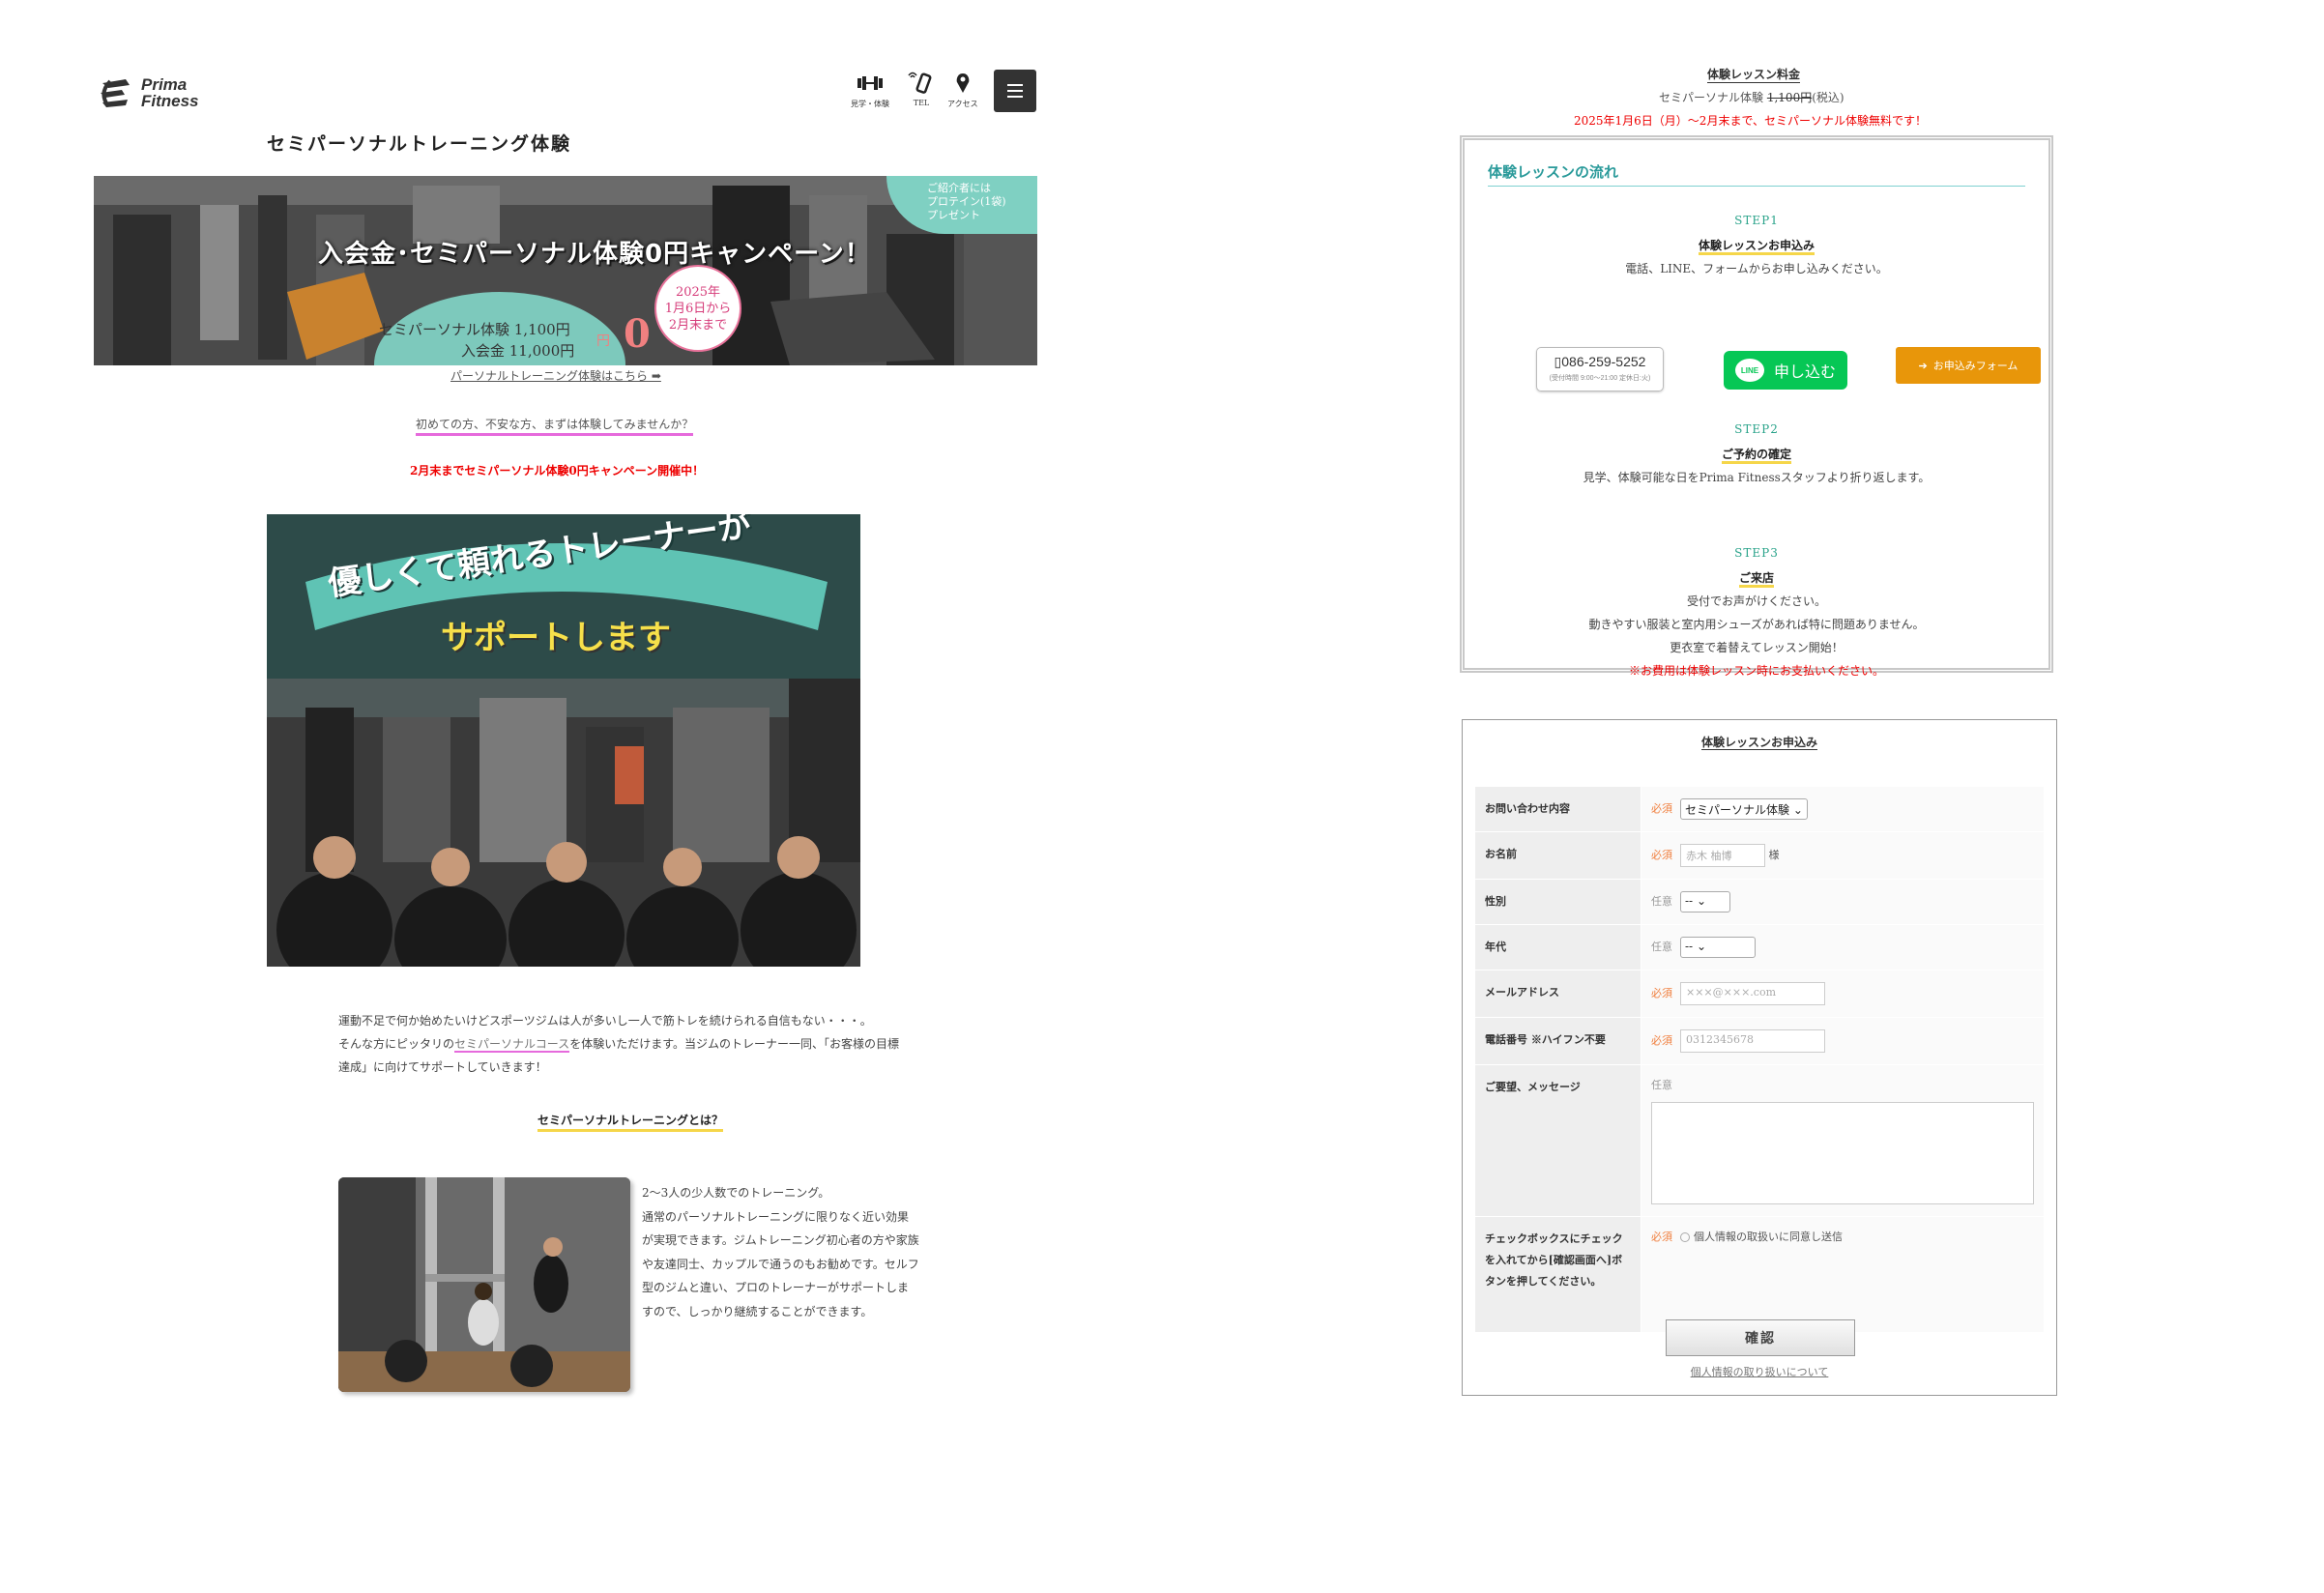  I want to click on nav-access-label: アクセス, so click(962, 104).